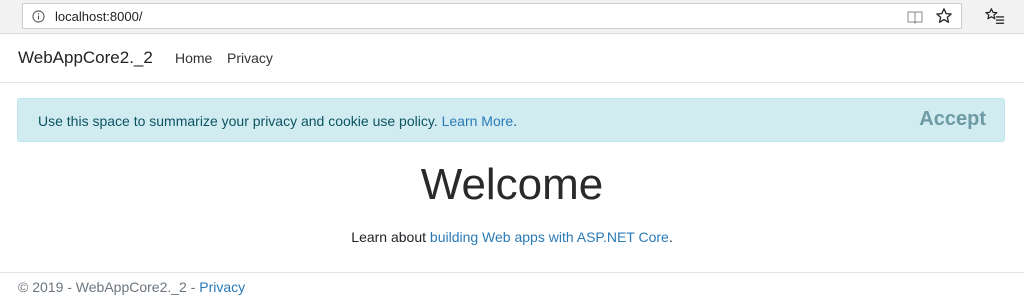  Describe the element at coordinates (222, 287) in the screenshot. I see `footer-privacy-link: Privacy` at that location.